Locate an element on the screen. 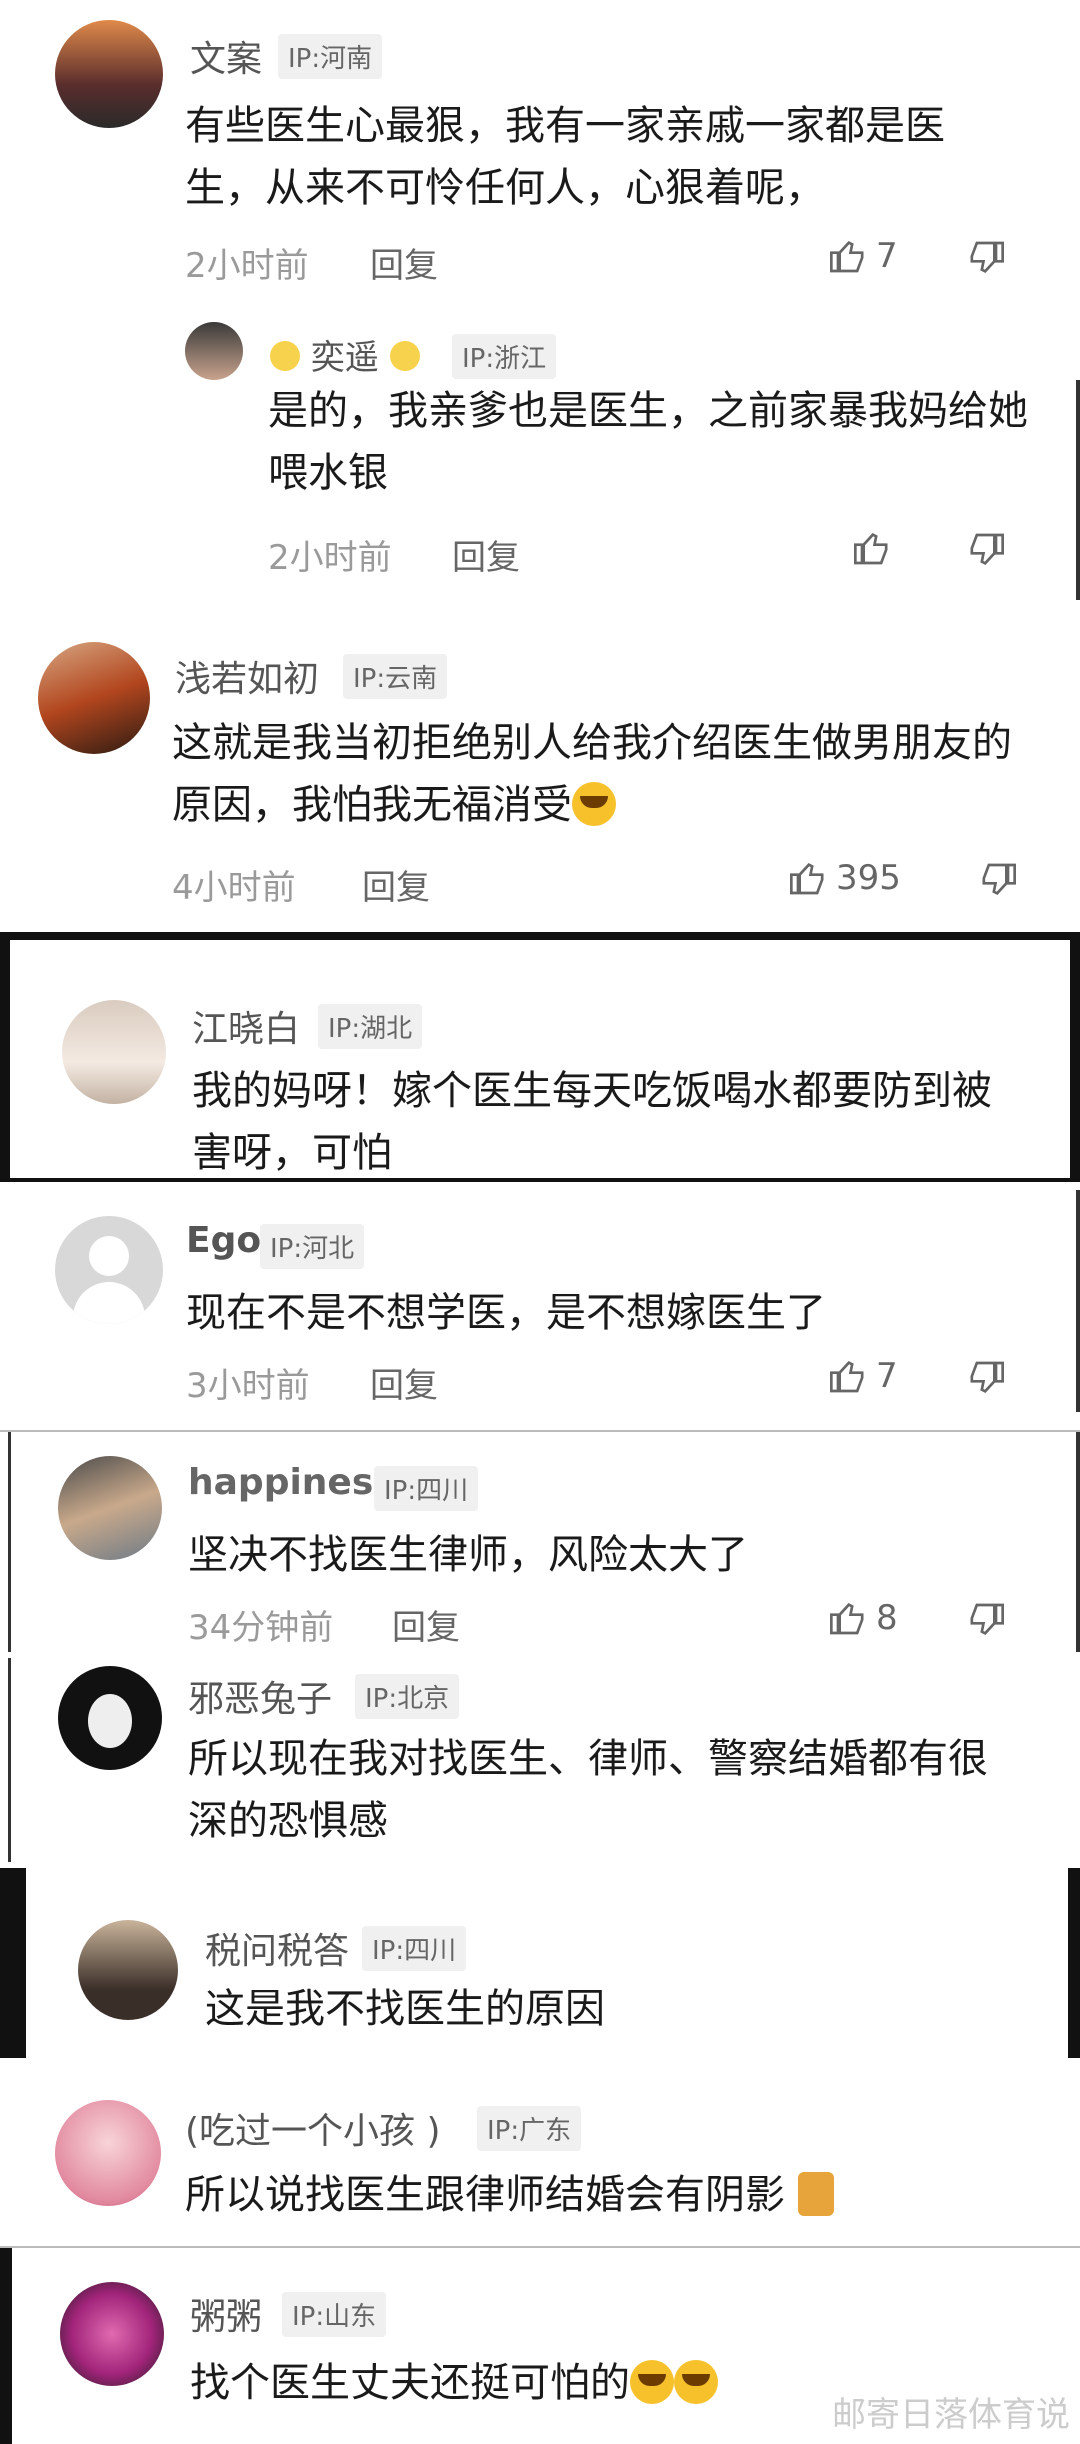 The height and width of the screenshot is (2444, 1080). default-user-body is located at coordinates (109, 1303).